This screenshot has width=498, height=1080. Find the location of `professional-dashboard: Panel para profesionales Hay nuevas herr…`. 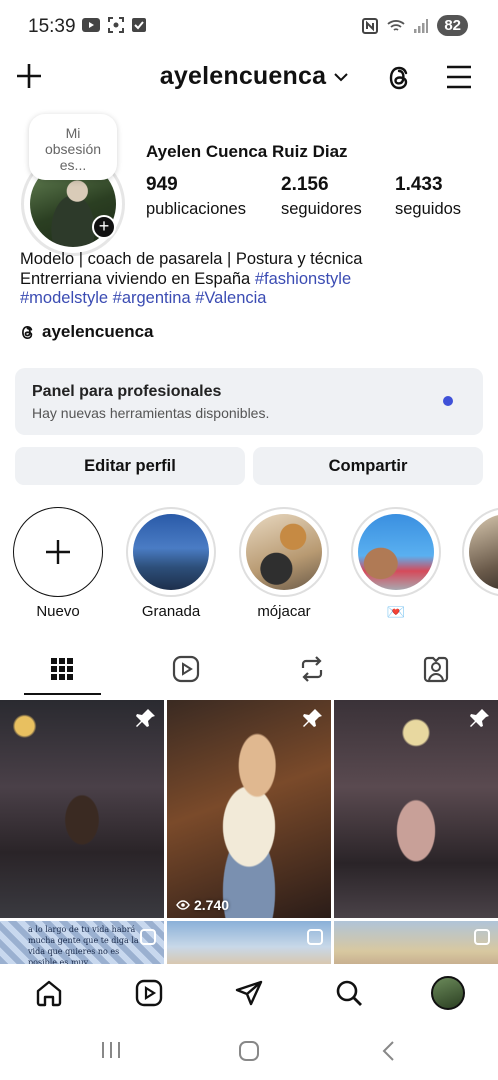

professional-dashboard: Panel para profesionales Hay nuevas herr… is located at coordinates (249, 401).